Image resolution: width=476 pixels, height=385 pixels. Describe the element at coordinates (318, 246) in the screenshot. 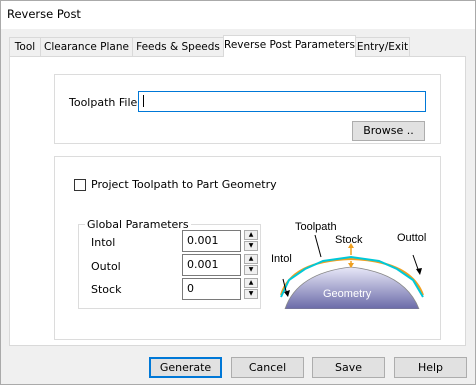

I see `toolpath-pointer` at that location.